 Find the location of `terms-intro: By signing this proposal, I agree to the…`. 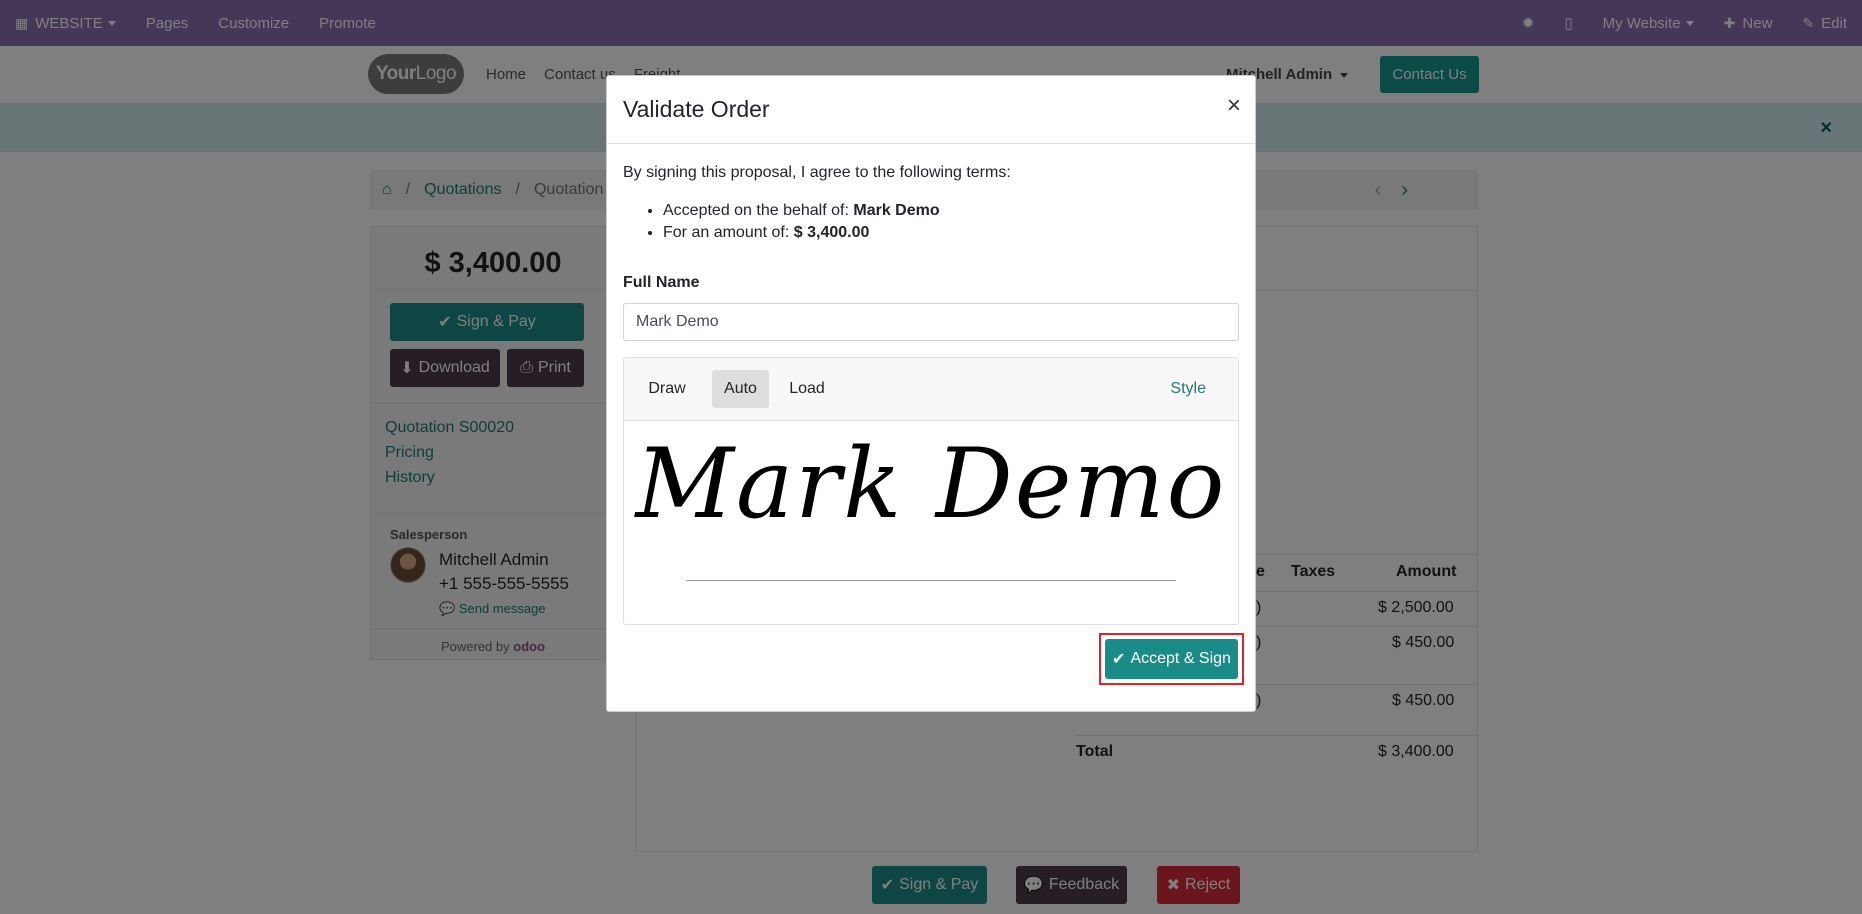

terms-intro: By signing this proposal, I agree to the… is located at coordinates (817, 172).